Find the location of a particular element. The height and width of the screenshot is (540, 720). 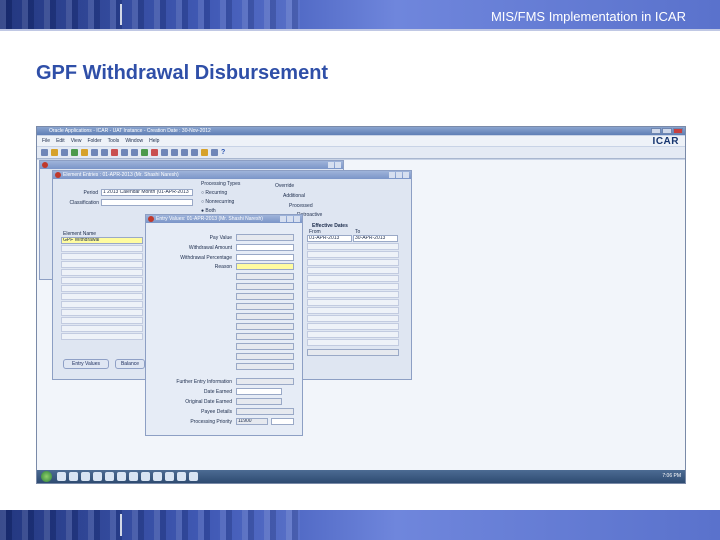

menu-window: Window is located at coordinates (134, 141).